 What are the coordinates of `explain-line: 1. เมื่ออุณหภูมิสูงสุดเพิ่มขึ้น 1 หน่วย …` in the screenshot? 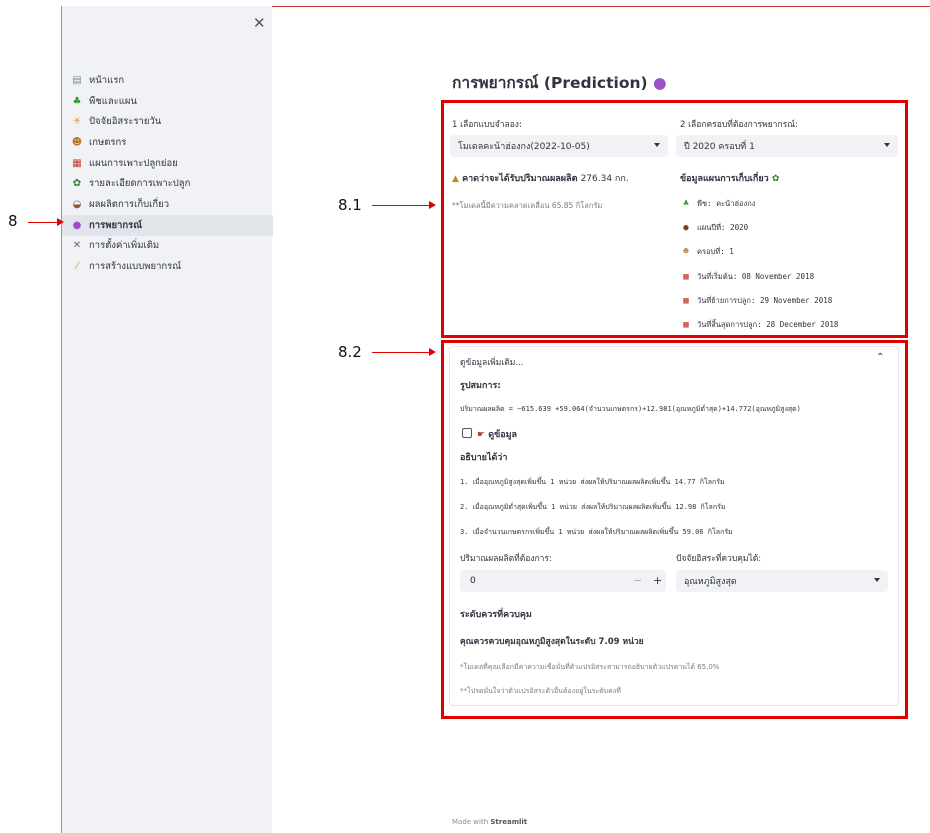 It's located at (592, 482).